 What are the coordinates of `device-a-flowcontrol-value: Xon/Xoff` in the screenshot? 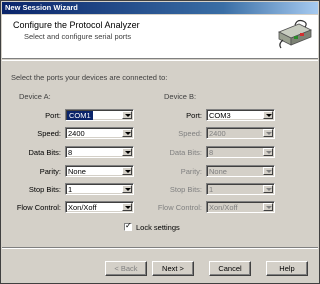 It's located at (82, 207).